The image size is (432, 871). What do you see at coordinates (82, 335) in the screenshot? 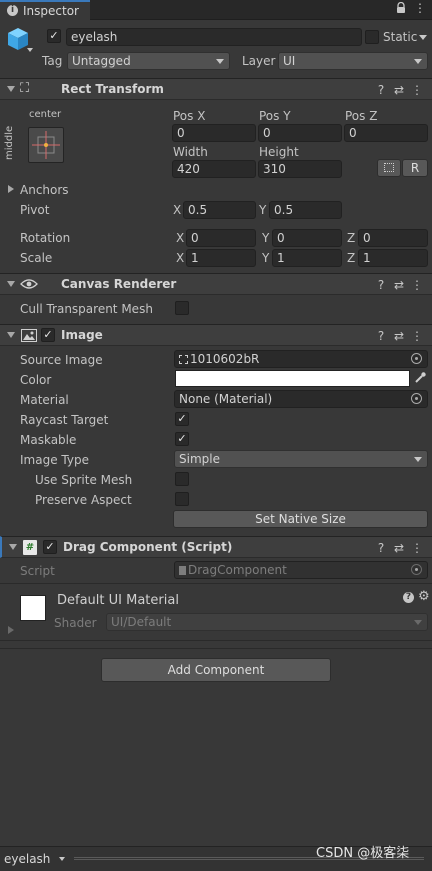
I see `component-title: Image` at bounding box center [82, 335].